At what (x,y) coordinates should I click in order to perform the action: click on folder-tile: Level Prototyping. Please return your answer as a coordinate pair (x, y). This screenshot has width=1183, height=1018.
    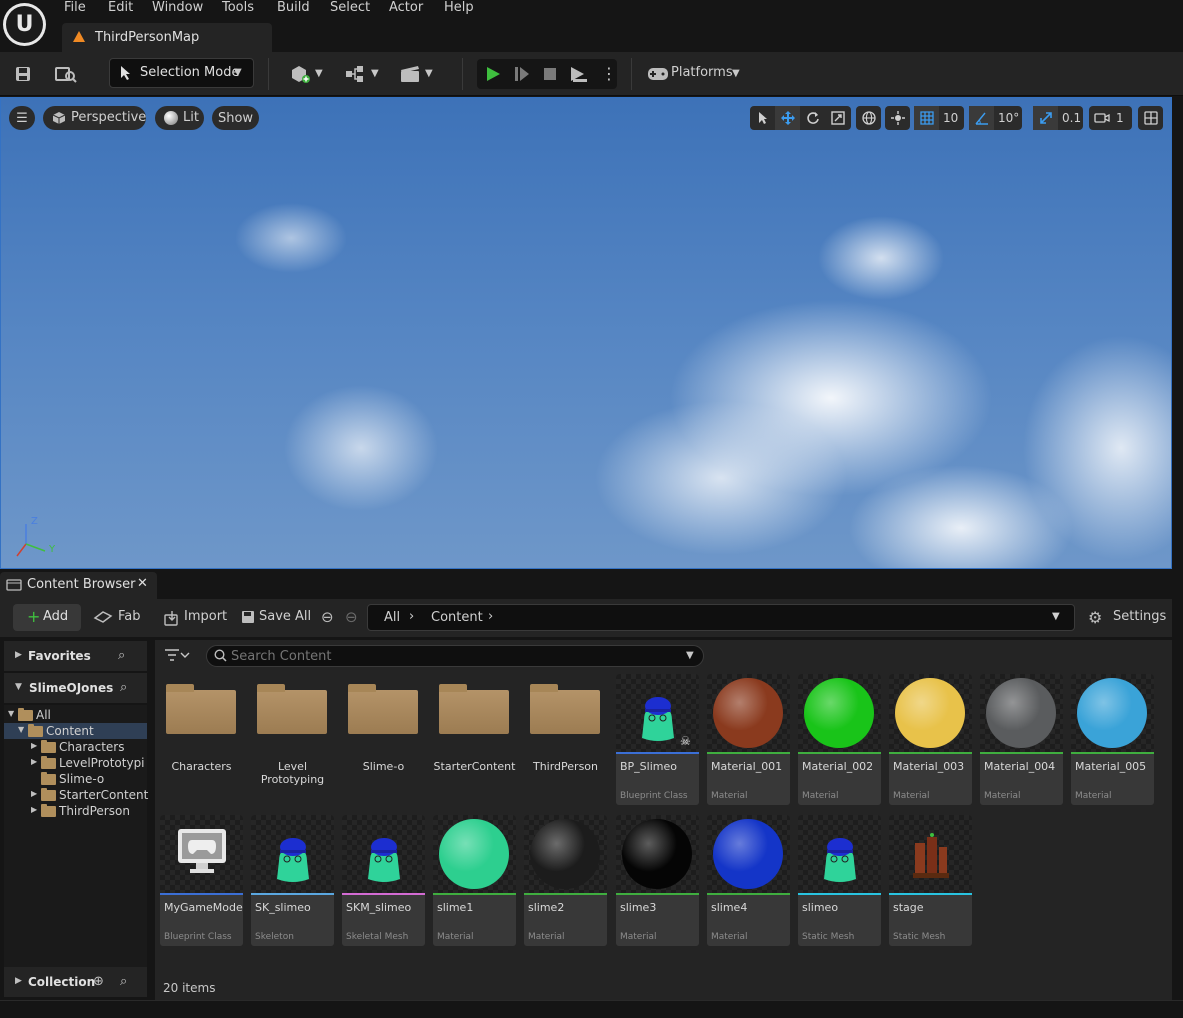
    Looking at the image, I should click on (292, 739).